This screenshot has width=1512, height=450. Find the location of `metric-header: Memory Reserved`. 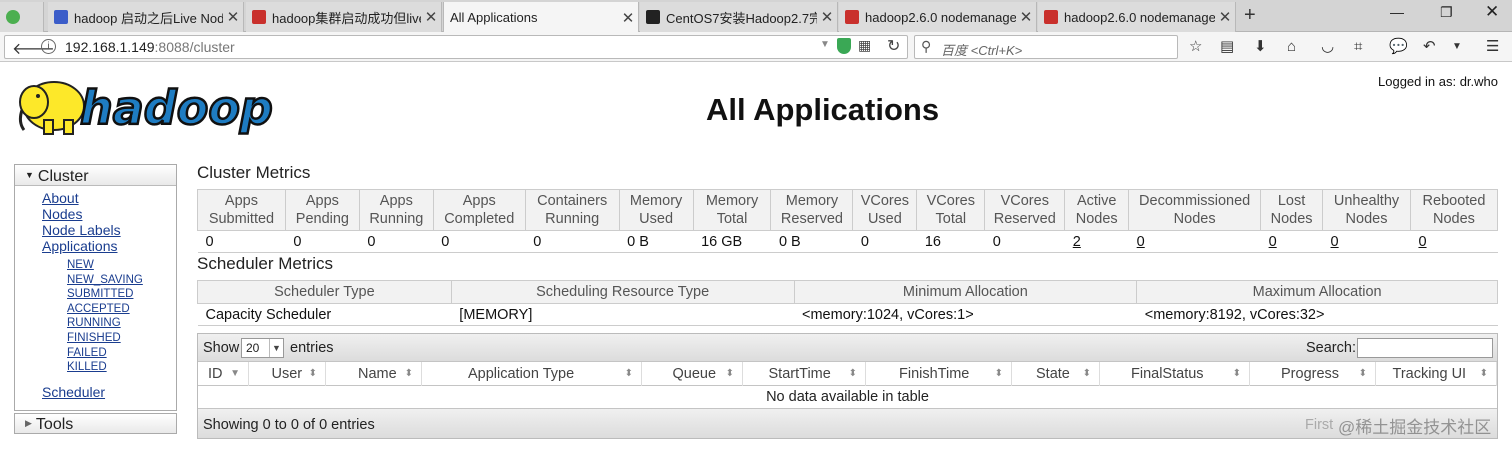

metric-header: Memory Reserved is located at coordinates (812, 210).